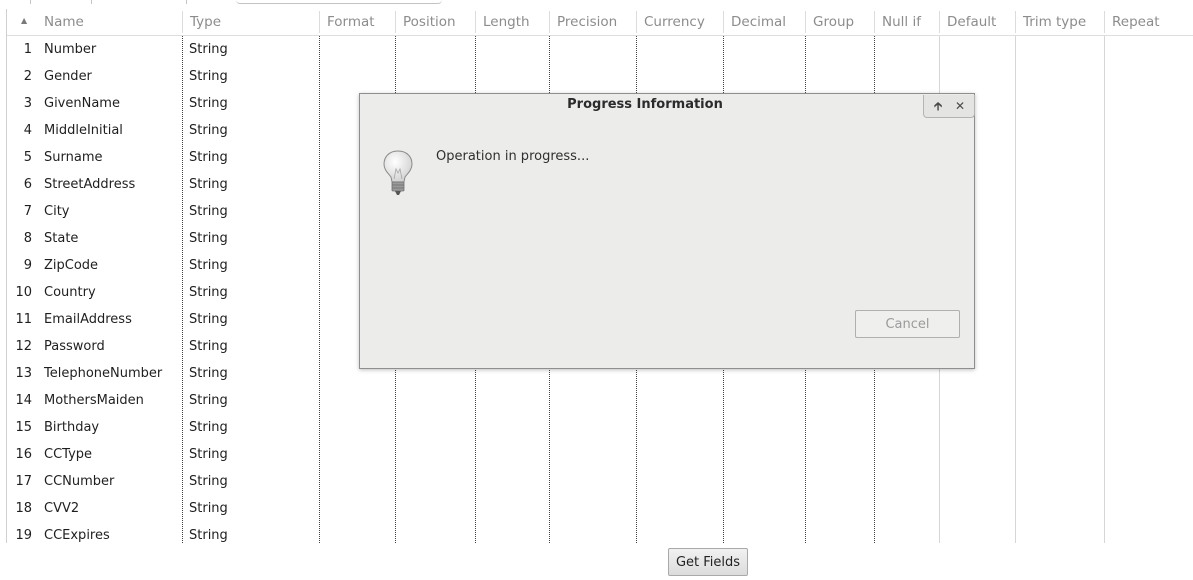 Image resolution: width=1193 pixels, height=580 pixels. I want to click on row-number: 7, so click(27, 211).